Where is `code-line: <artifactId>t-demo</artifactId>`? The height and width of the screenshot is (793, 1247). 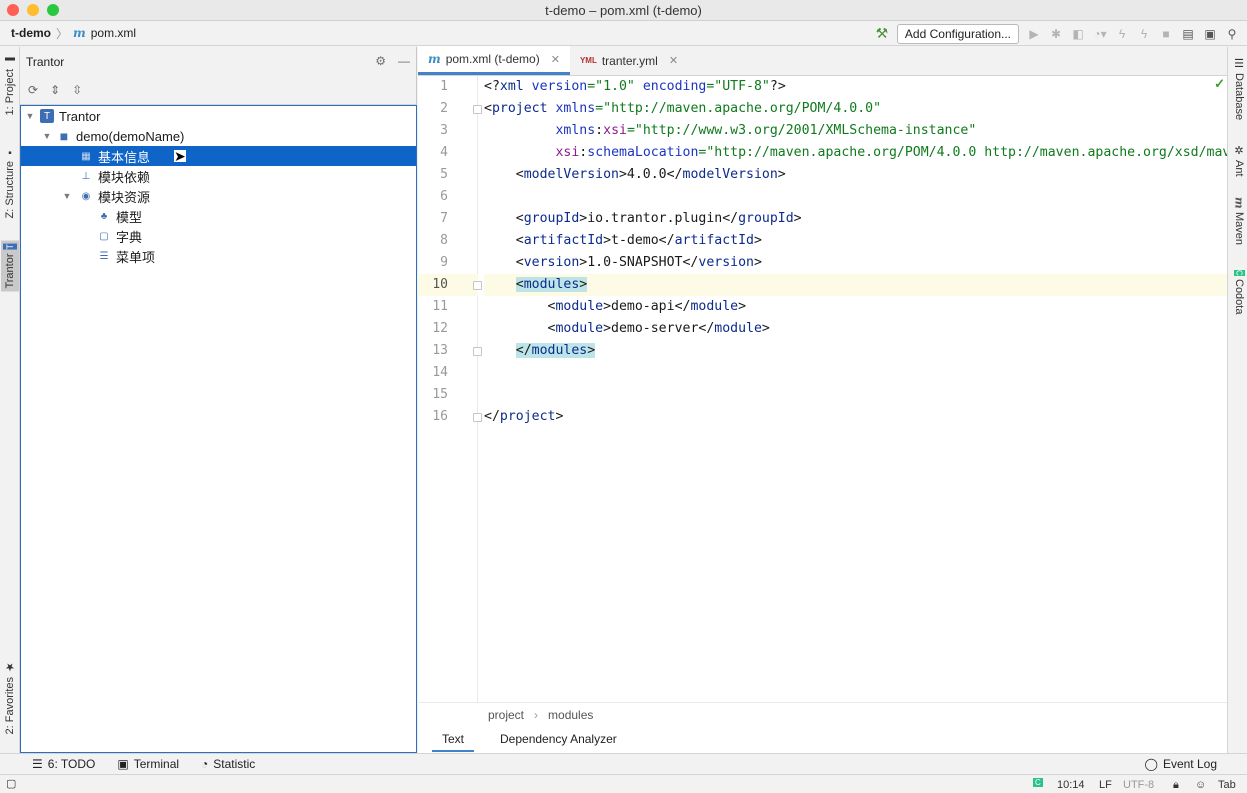 code-line: <artifactId>t-demo</artifactId> is located at coordinates (623, 240).